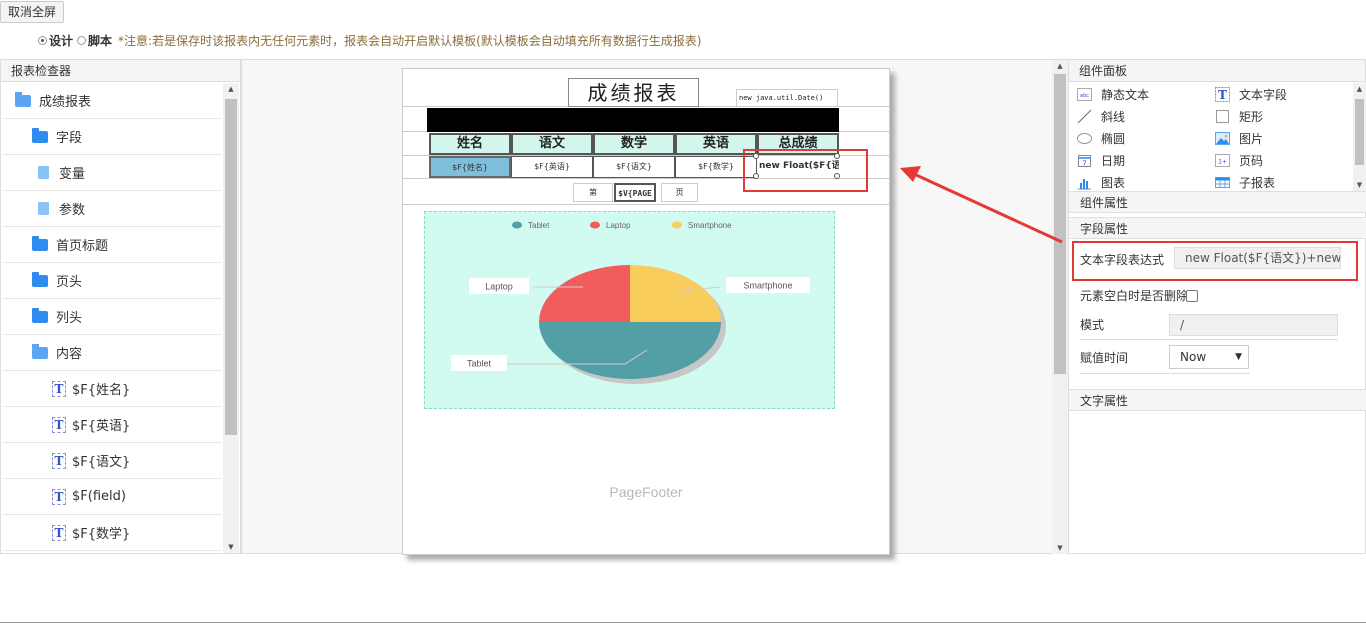 Image resolution: width=1366 pixels, height=624 pixels. I want to click on svg-text: 7, so click(1084, 163).